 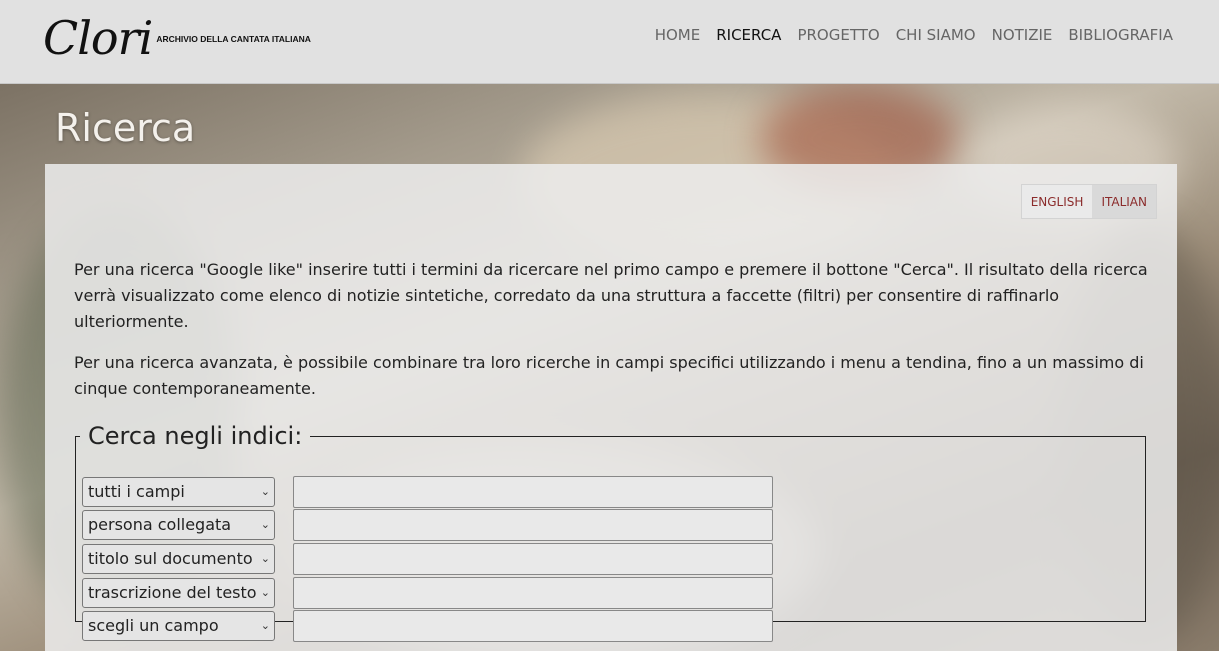 I want to click on nav-bibliografia: BIBLIOGRAFIA, so click(x=1120, y=35).